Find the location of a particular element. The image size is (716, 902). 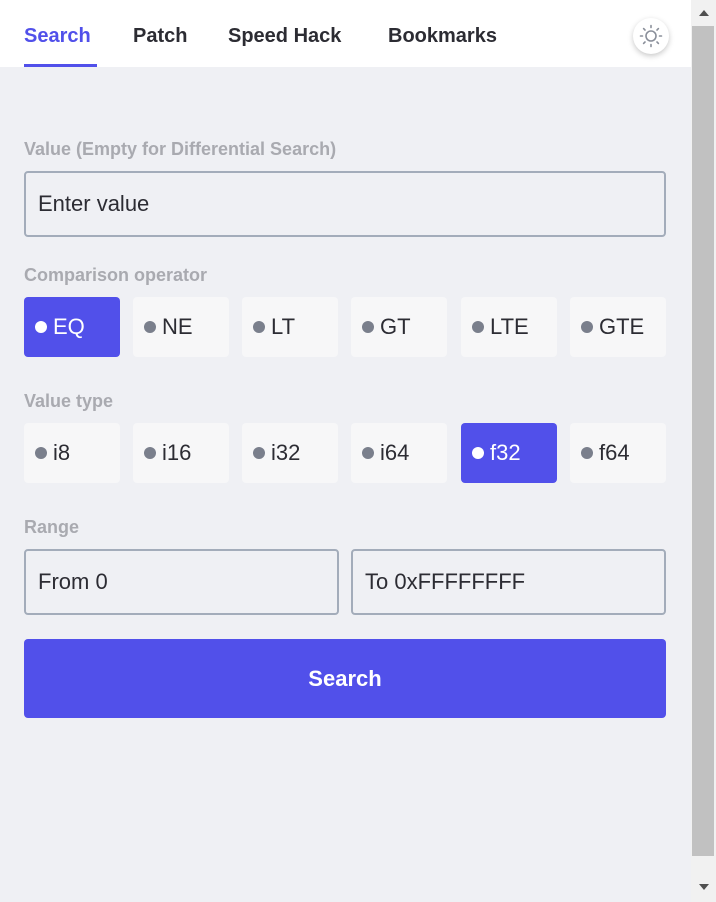

tab-patch-label: Patch is located at coordinates (160, 36).